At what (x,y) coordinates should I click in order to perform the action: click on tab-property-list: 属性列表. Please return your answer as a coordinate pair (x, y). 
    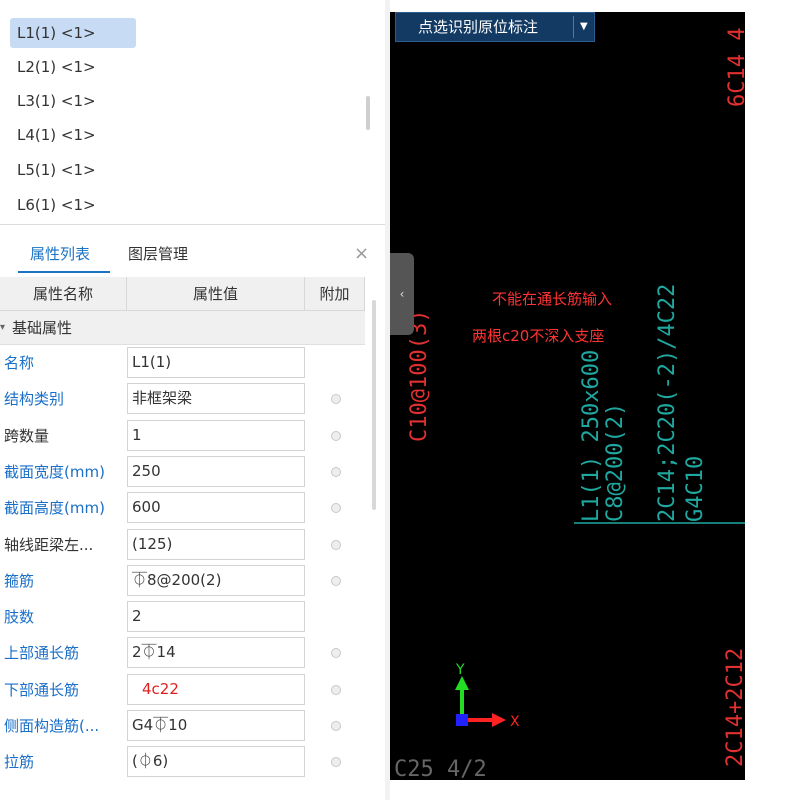
    Looking at the image, I should click on (60, 254).